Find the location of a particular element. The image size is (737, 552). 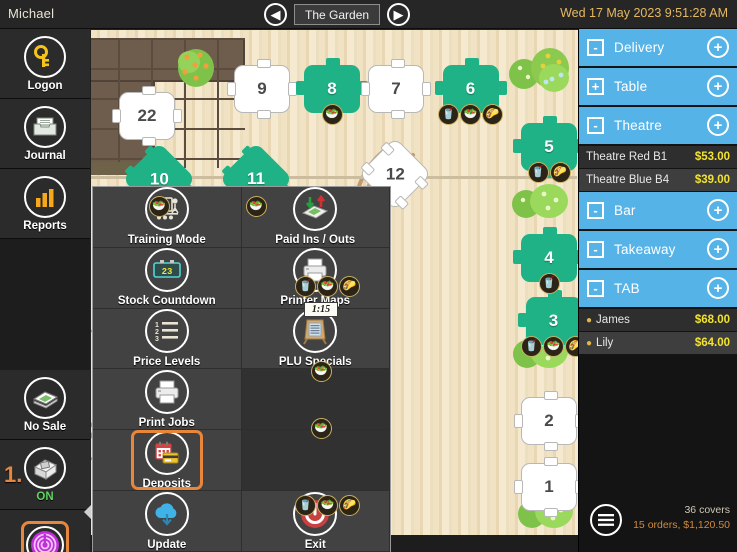

order-group-label: Delivery is located at coordinates (639, 47).